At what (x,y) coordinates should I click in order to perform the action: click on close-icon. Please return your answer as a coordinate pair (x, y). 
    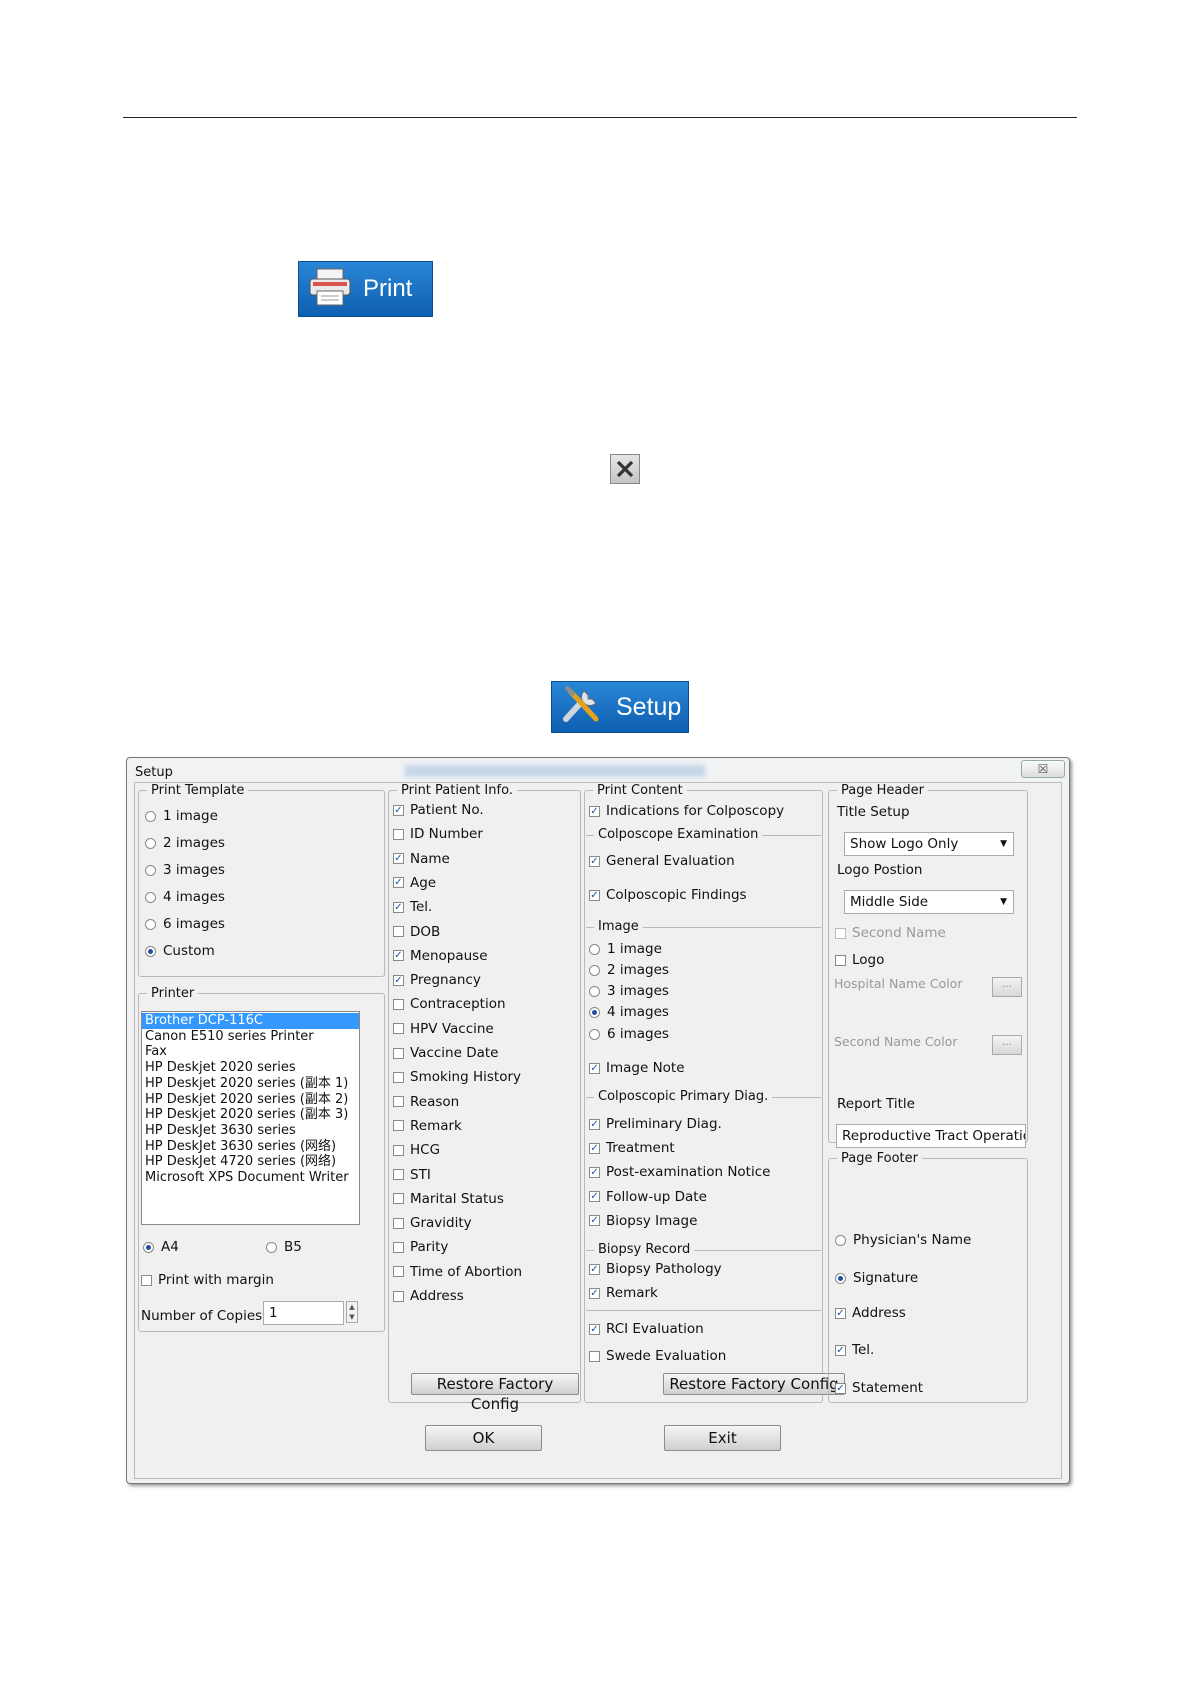
    Looking at the image, I should click on (625, 469).